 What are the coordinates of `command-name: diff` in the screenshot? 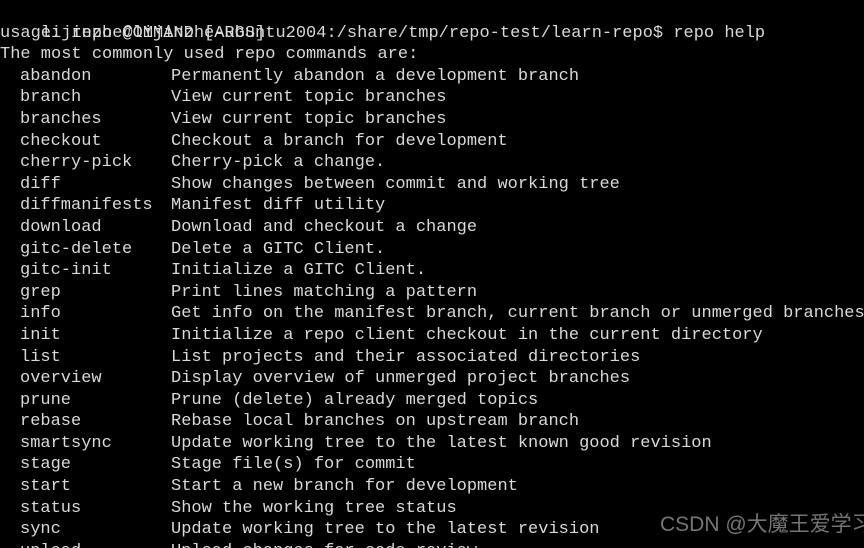 It's located at (40, 184).